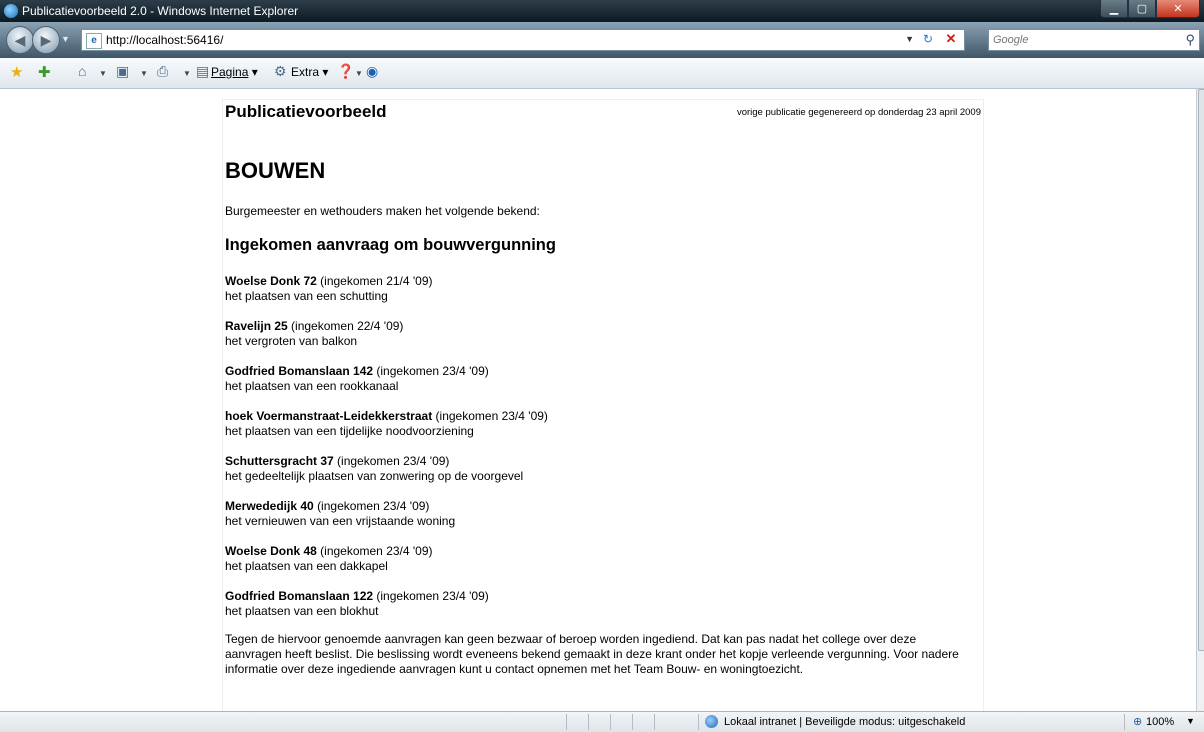 The width and height of the screenshot is (1204, 732). What do you see at coordinates (1160, 722) in the screenshot?
I see `zoom-level: 100%` at bounding box center [1160, 722].